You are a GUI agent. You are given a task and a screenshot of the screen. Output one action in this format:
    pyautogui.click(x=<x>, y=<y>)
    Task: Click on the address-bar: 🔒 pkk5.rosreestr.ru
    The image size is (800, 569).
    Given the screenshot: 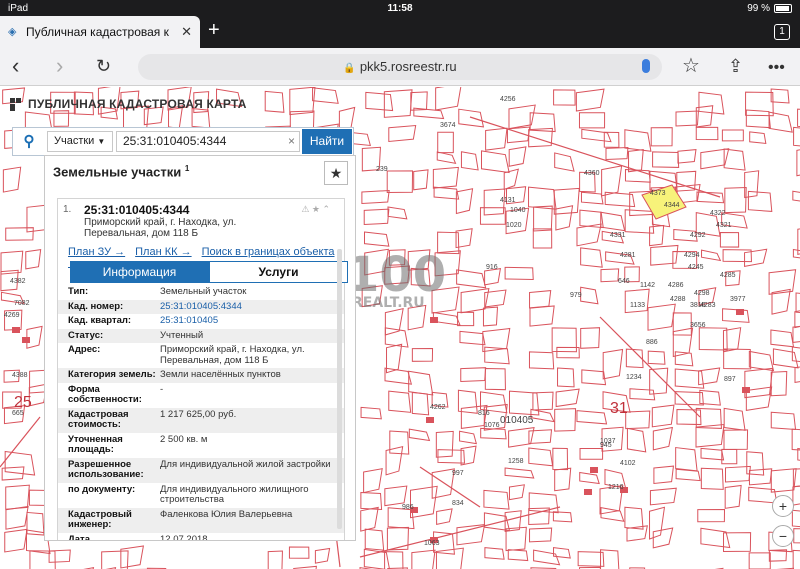 What is the action you would take?
    pyautogui.click(x=400, y=67)
    